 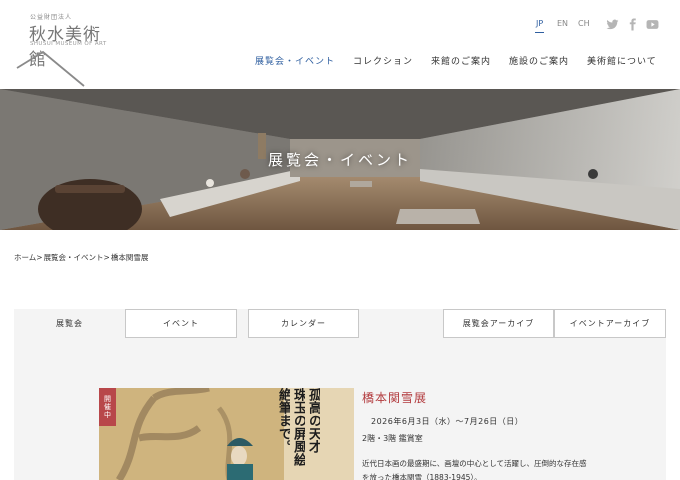 What do you see at coordinates (68, 44) in the screenshot?
I see `logo-subtitle: SHUSUI MUSEUM OF ART` at bounding box center [68, 44].